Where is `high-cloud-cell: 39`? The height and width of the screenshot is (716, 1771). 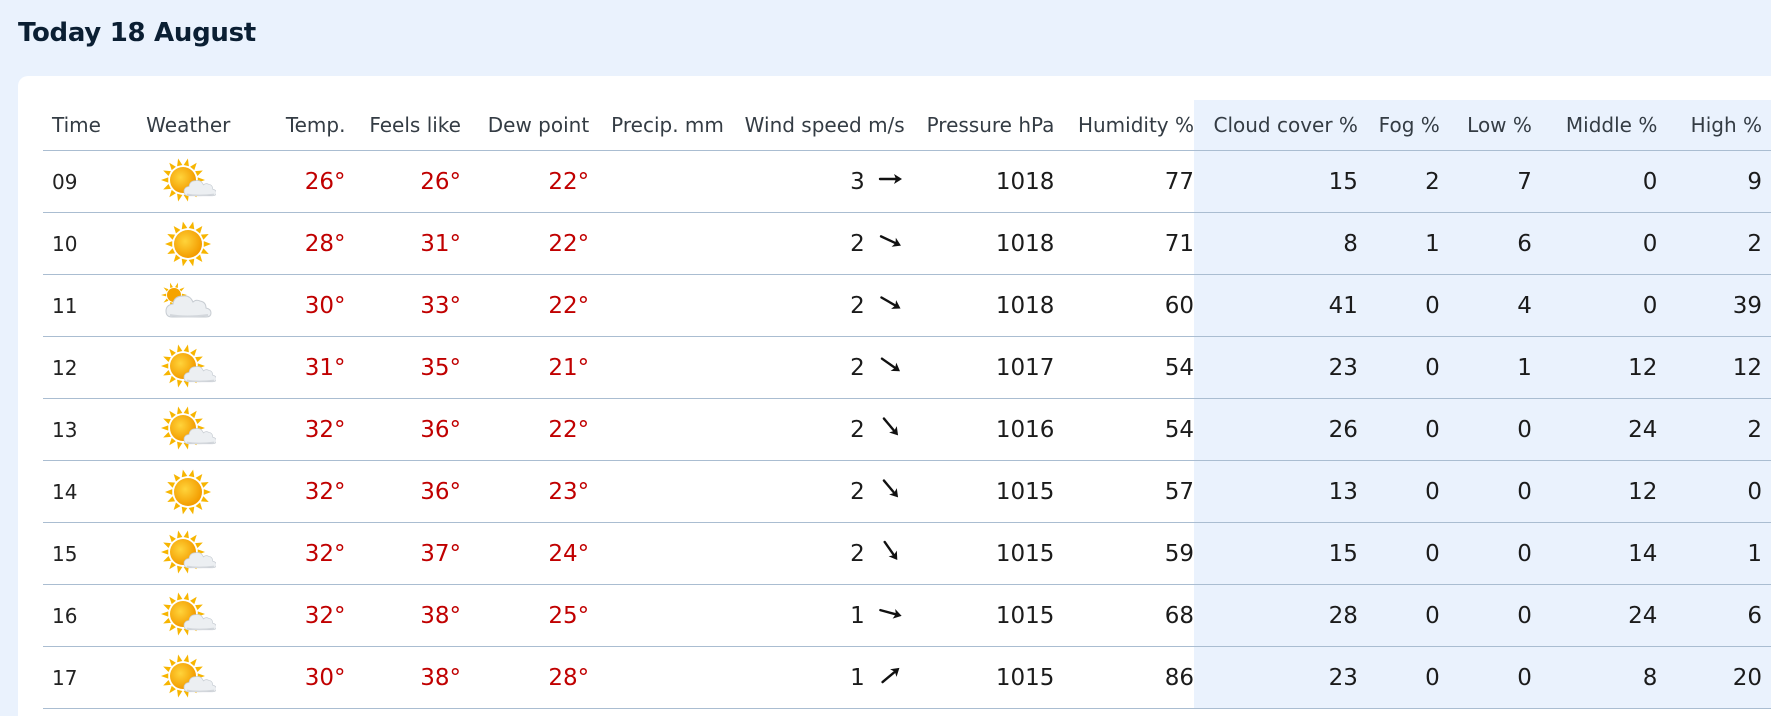
high-cloud-cell: 39 is located at coordinates (1714, 305).